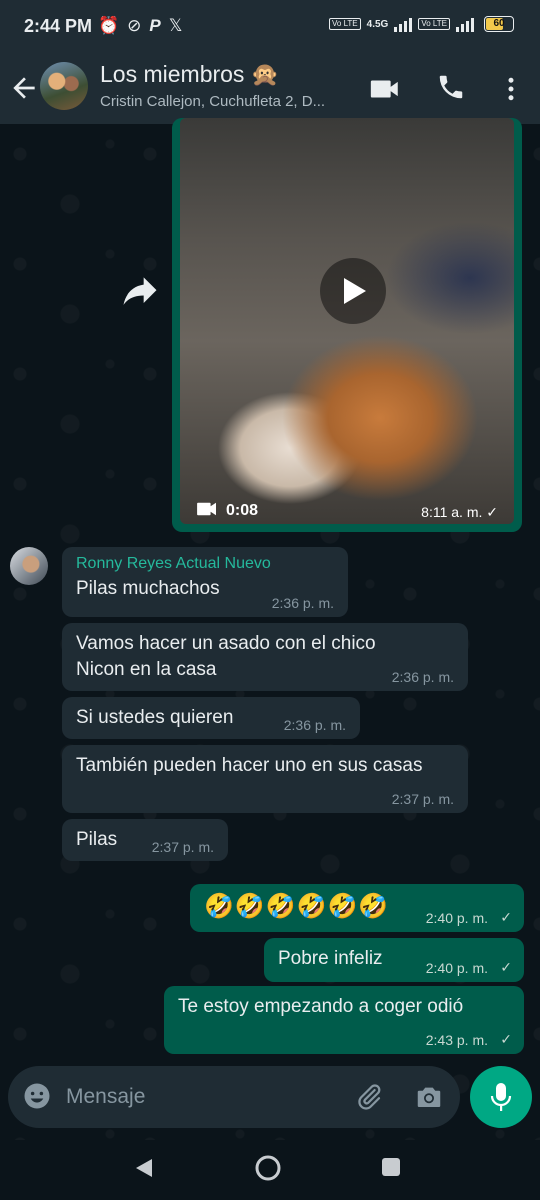 This screenshot has height=1200, width=540. Describe the element at coordinates (105, 1097) in the screenshot. I see `message-input: Mensaje` at that location.